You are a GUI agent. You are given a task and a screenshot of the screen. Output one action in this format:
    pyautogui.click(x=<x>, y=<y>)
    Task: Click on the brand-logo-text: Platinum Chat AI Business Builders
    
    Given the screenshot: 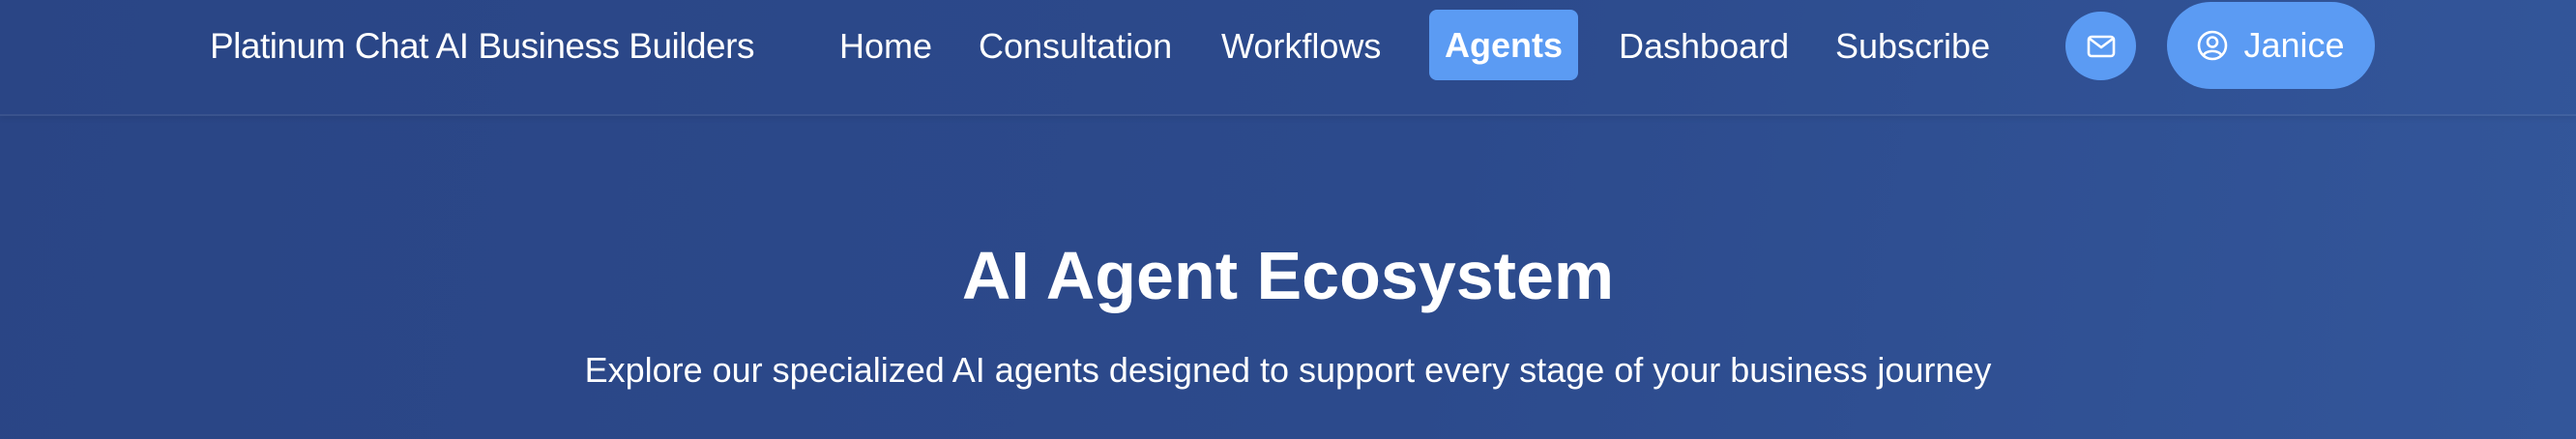 What is the action you would take?
    pyautogui.click(x=482, y=46)
    